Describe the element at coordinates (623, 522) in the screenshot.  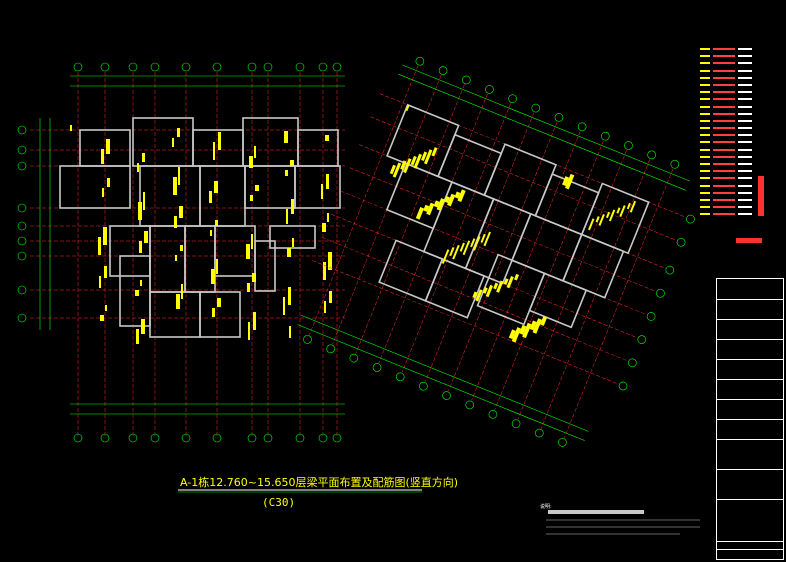
I see `notes-block` at that location.